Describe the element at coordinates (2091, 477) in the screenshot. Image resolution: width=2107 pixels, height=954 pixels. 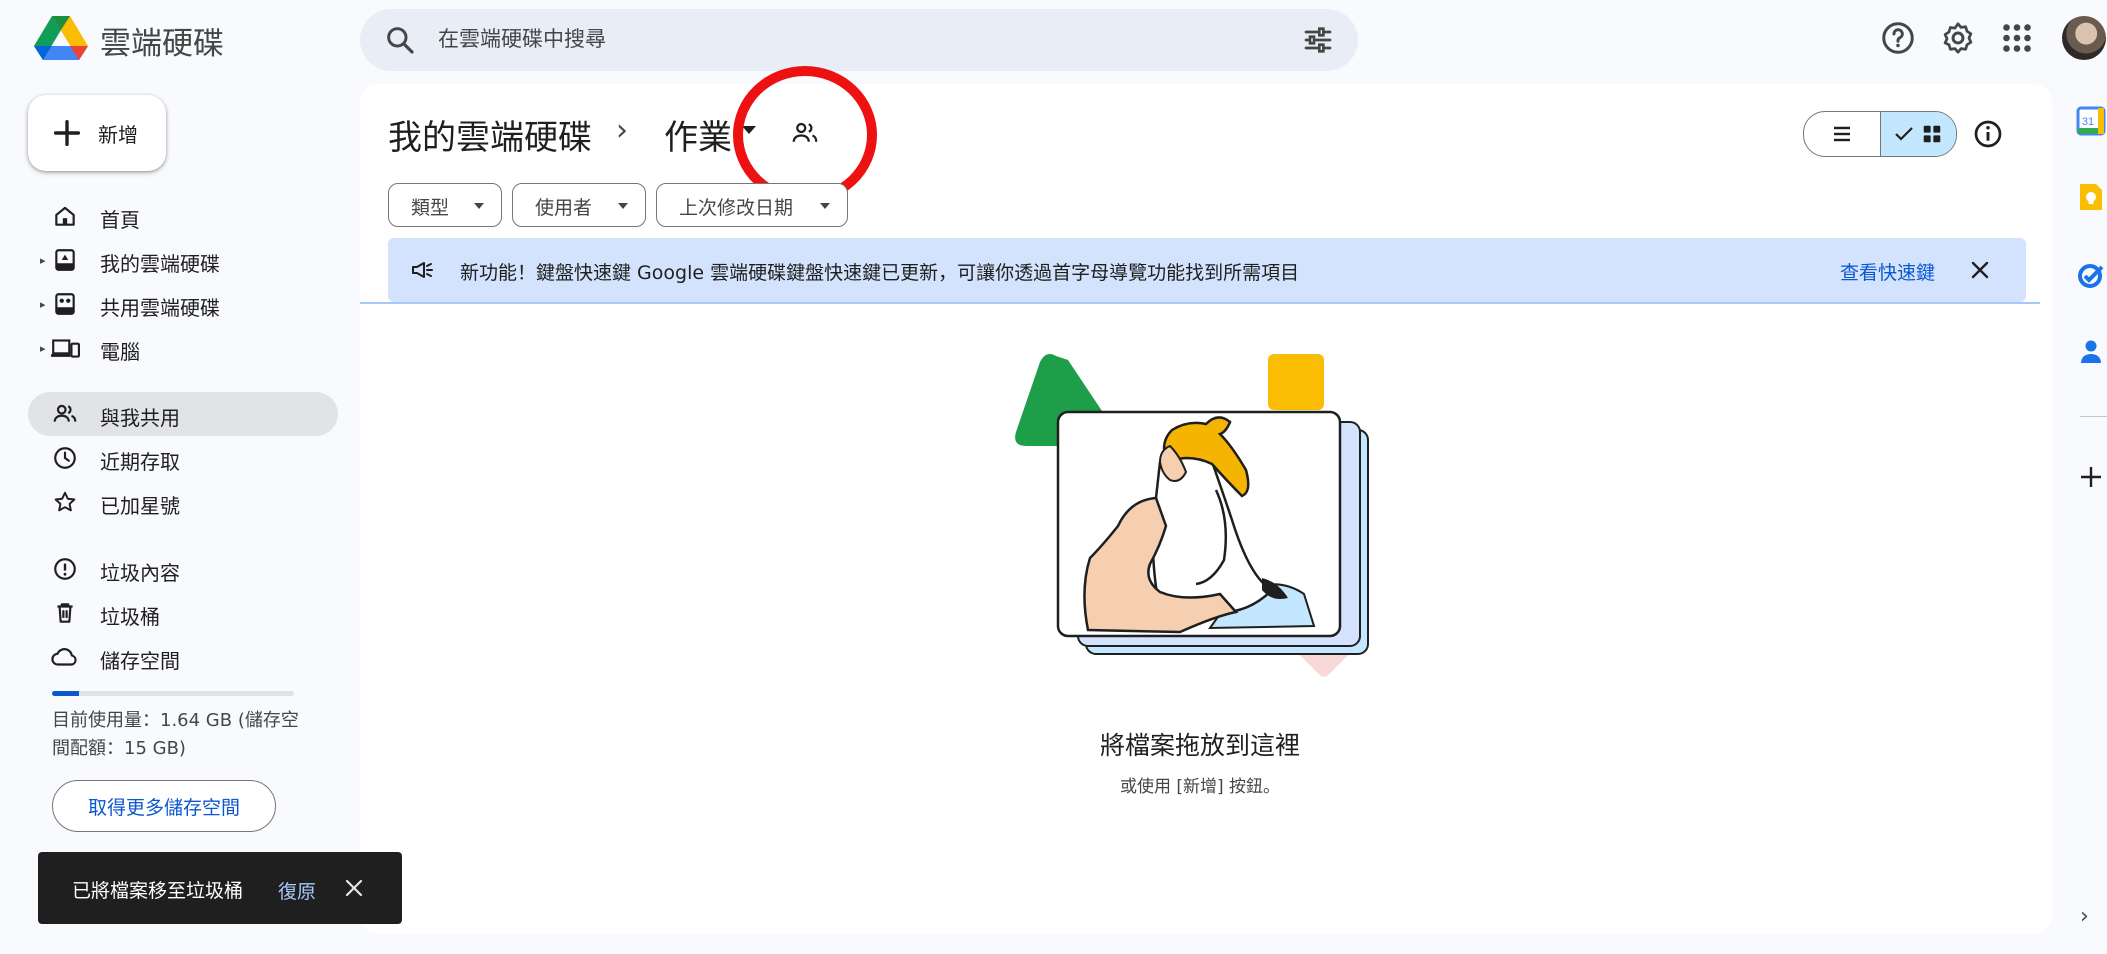
I see `add-addon-plus-icon` at that location.